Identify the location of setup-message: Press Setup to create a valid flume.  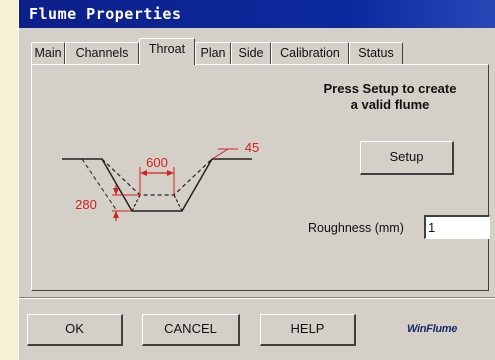
(390, 97).